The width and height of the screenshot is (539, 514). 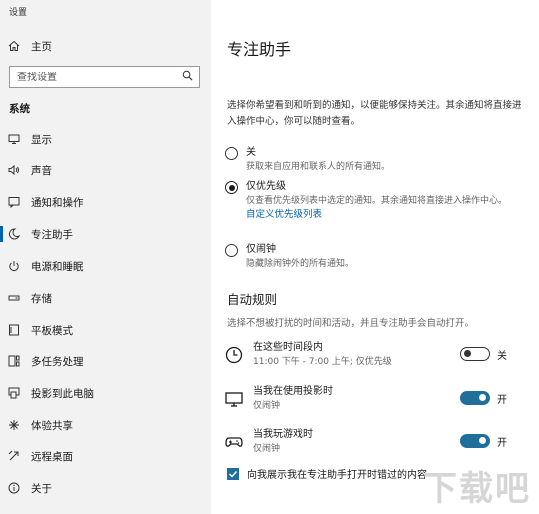 I want to click on project-icon, so click(x=14, y=393).